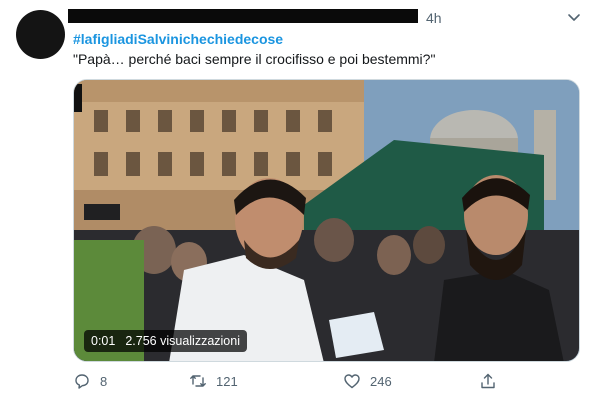 The image size is (594, 403). What do you see at coordinates (178, 39) in the screenshot?
I see `hashtag-link: #lafigliadiSalvinichechiedecose` at bounding box center [178, 39].